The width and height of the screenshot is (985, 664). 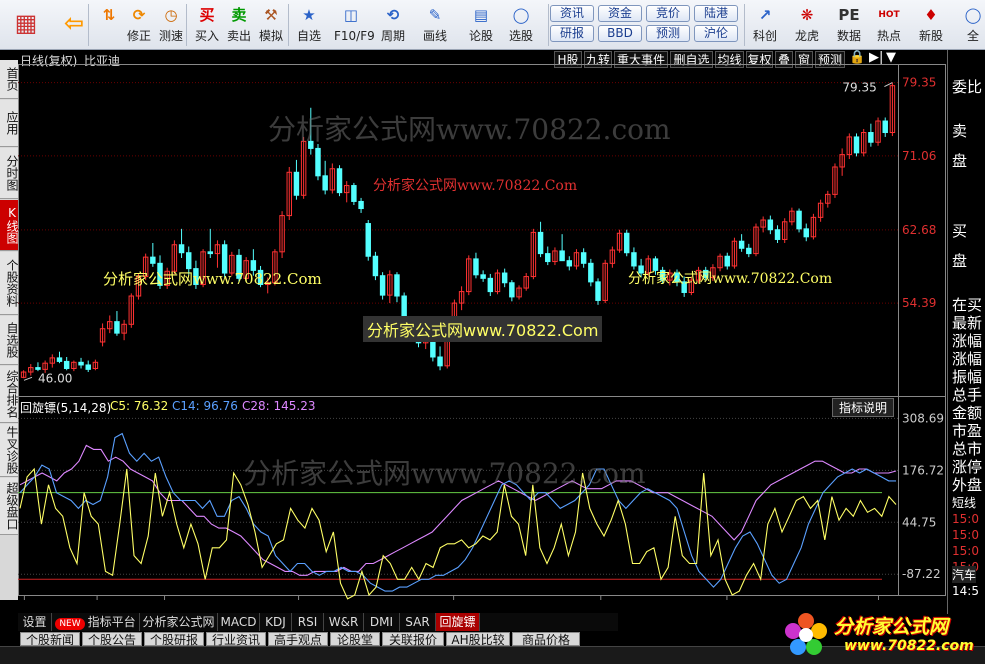 What do you see at coordinates (308, 36) in the screenshot?
I see `toolbar-label: 自选` at bounding box center [308, 36].